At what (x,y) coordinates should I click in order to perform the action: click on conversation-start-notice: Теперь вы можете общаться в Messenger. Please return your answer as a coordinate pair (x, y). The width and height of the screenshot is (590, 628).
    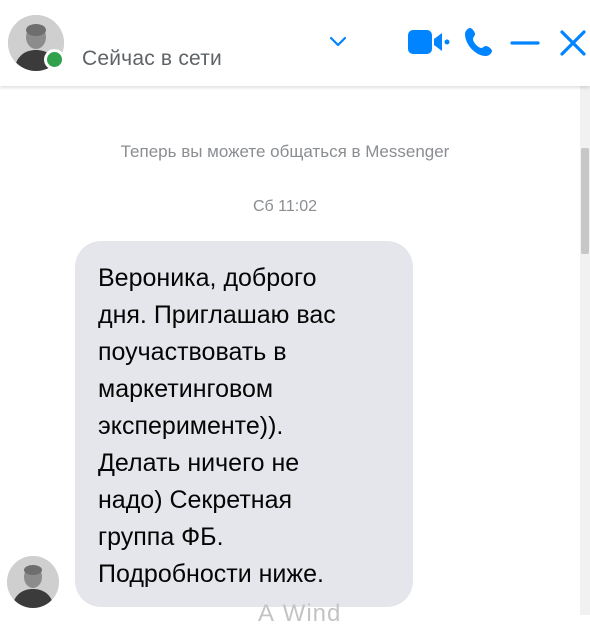
    Looking at the image, I should click on (285, 151).